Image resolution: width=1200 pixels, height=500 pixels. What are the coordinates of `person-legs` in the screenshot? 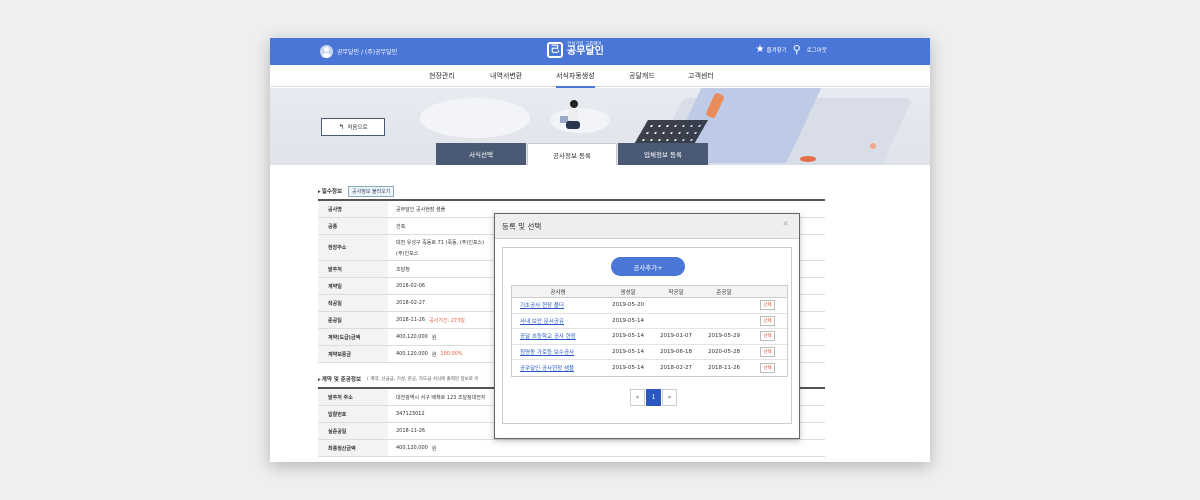 It's located at (573, 125).